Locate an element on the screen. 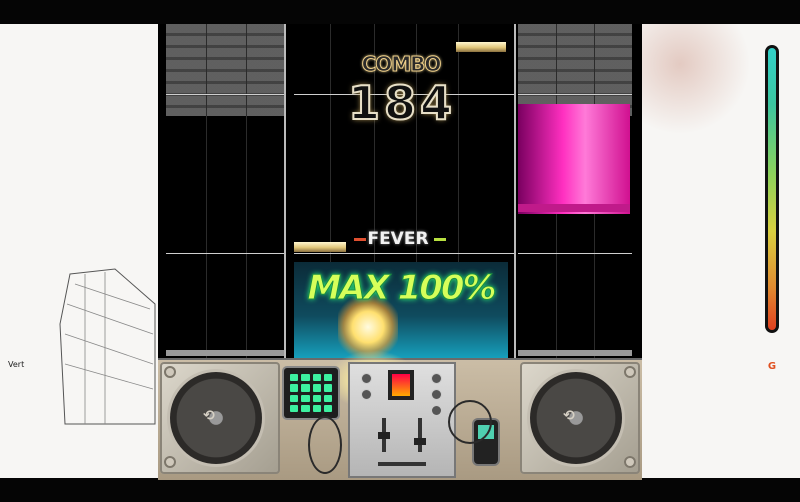 This screenshot has width=800, height=502. combo-count: 184 is located at coordinates (402, 103).